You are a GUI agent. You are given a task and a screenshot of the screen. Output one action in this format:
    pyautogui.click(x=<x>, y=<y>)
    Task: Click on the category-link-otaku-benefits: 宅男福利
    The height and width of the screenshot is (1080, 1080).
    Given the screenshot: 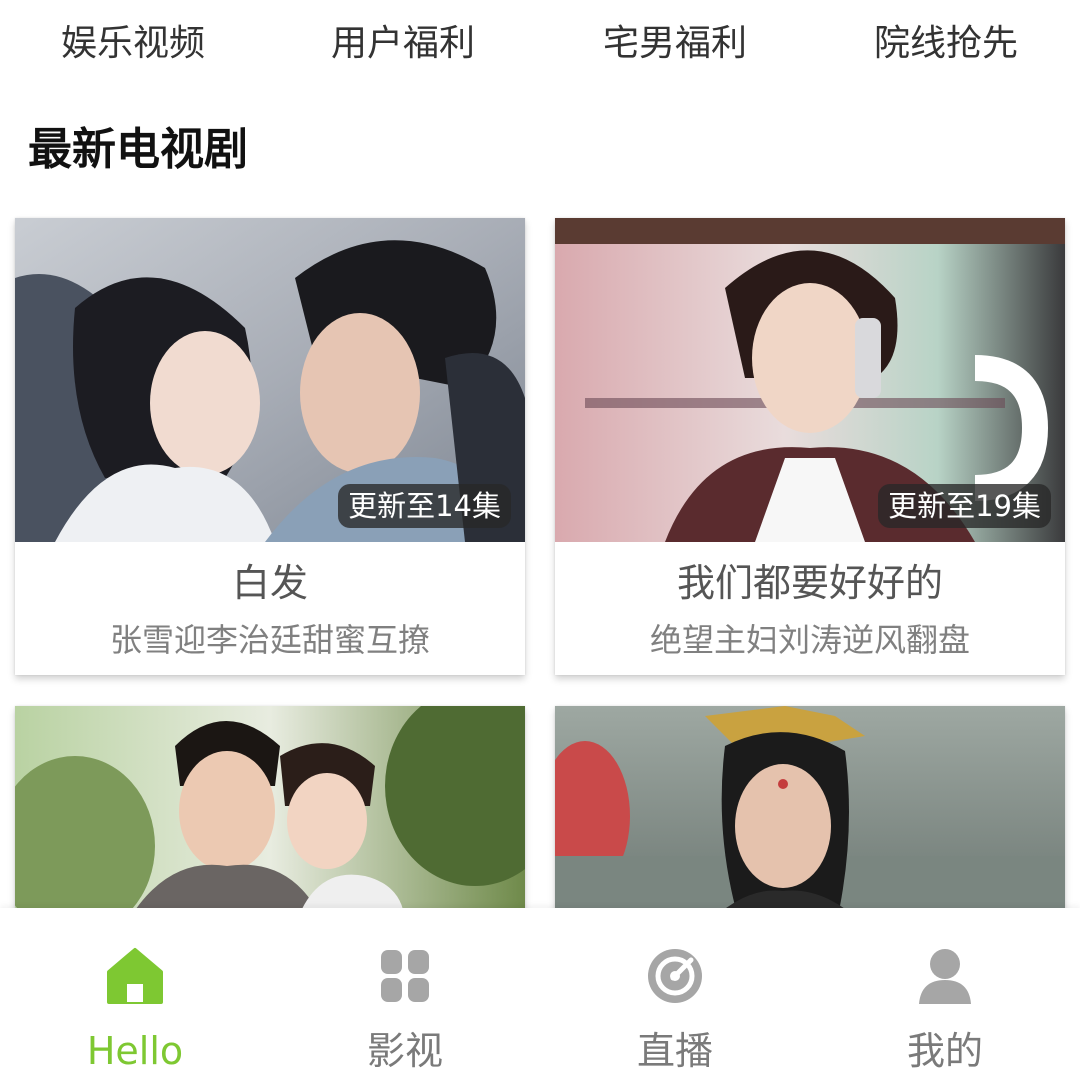 What is the action you would take?
    pyautogui.click(x=675, y=44)
    